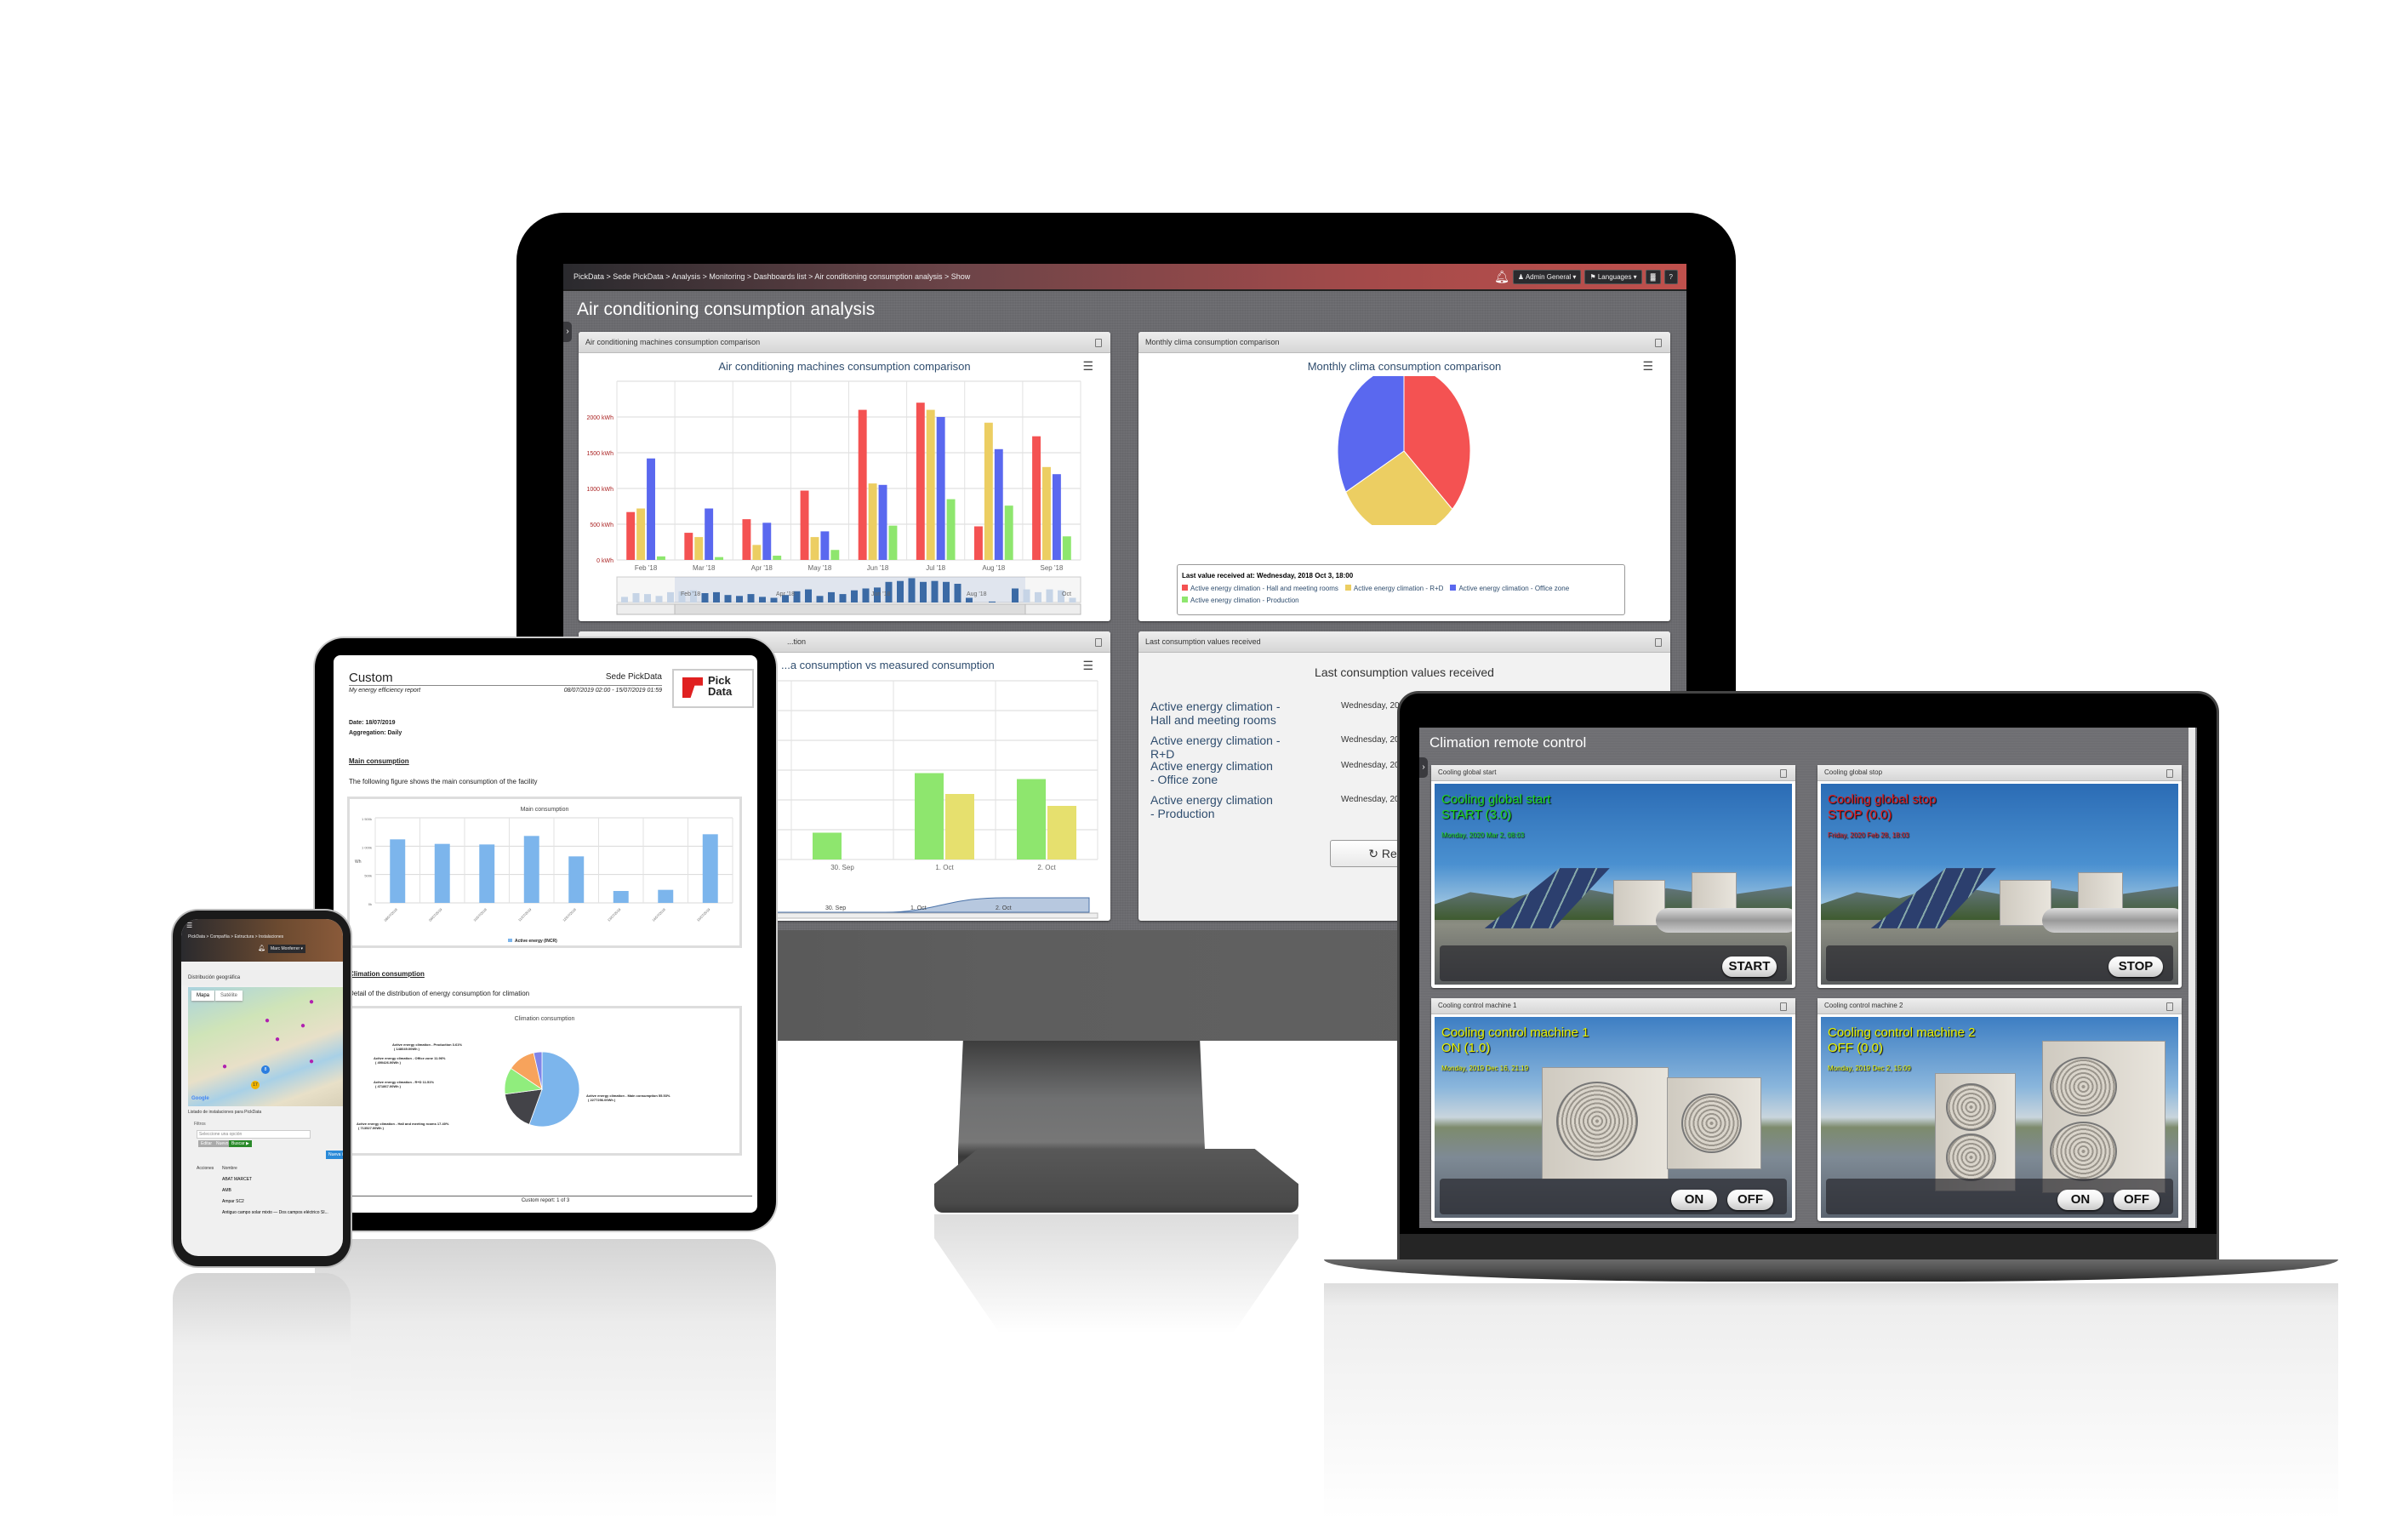 Image resolution: width=2408 pixels, height=1519 pixels. I want to click on user-menu-button: Marc Monferrer ▾, so click(287, 949).